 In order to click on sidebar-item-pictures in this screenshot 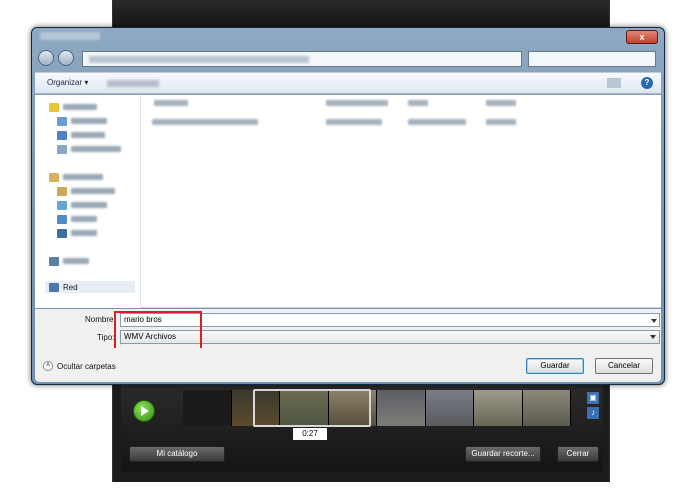, I will do `click(82, 205)`.